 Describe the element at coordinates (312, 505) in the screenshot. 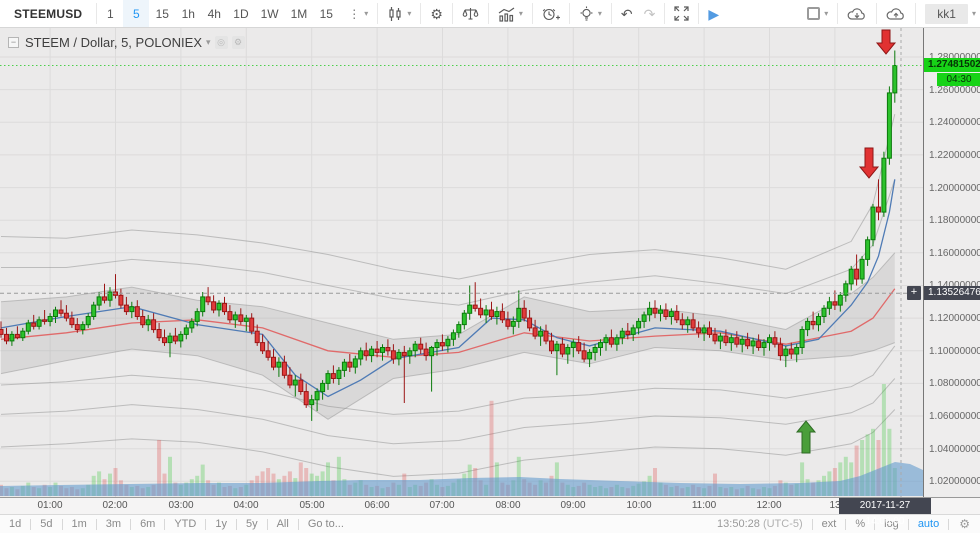

I see `time-tick-label: 05:00` at that location.